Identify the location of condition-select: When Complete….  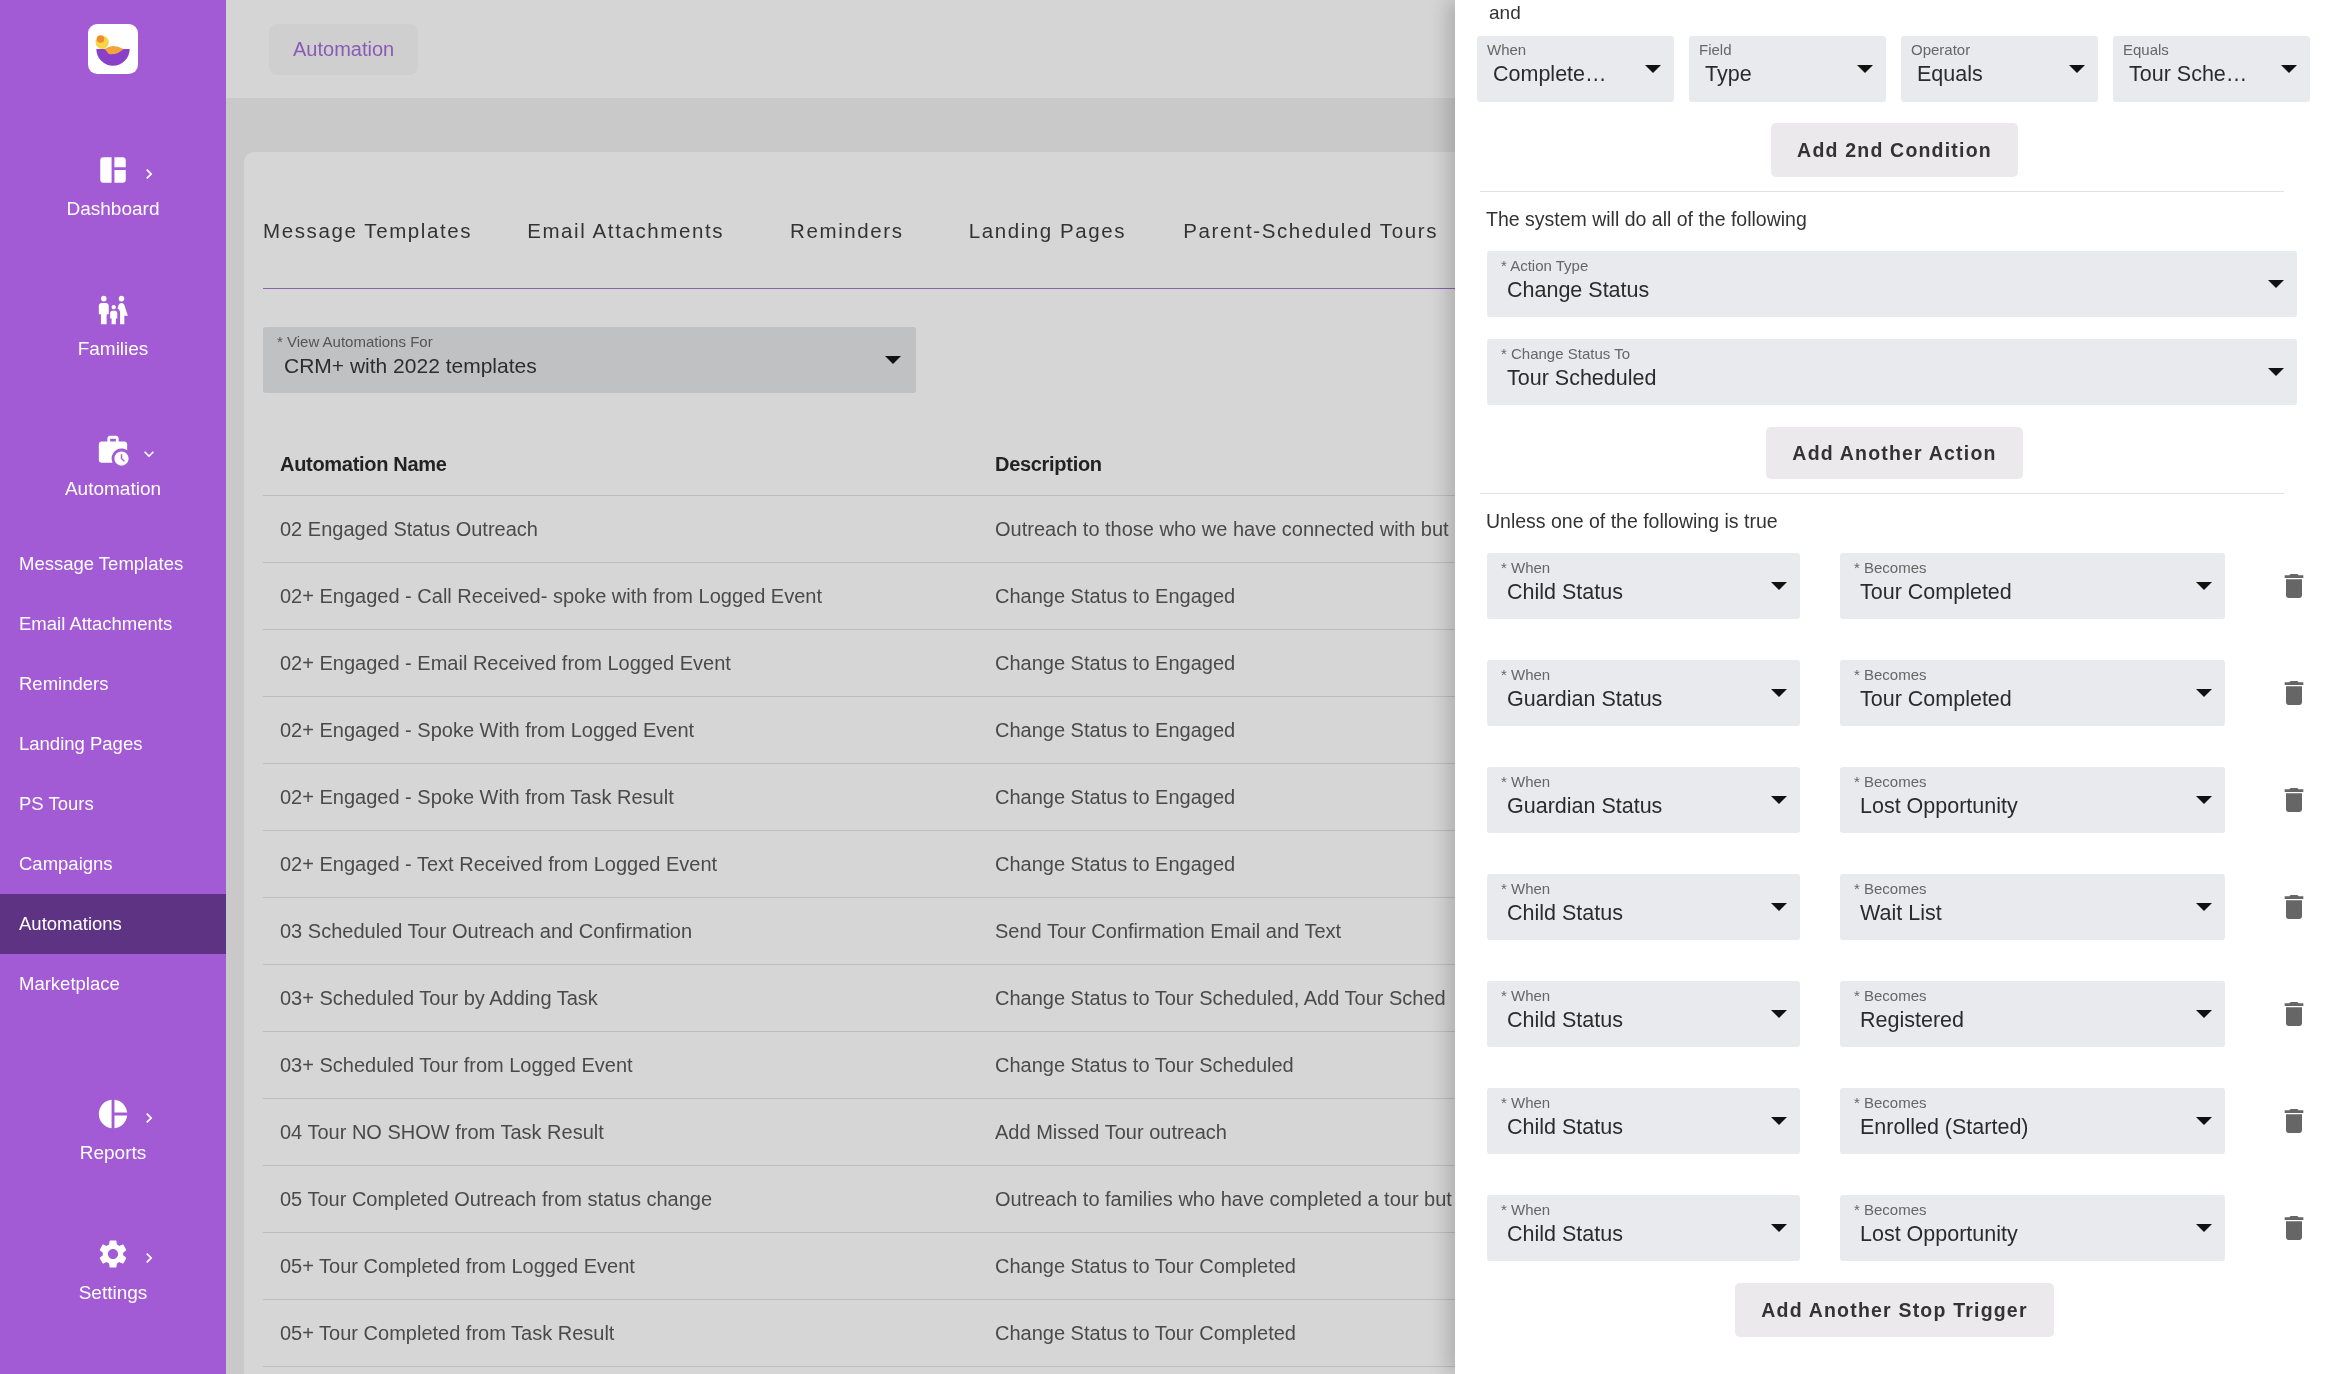
(1575, 69).